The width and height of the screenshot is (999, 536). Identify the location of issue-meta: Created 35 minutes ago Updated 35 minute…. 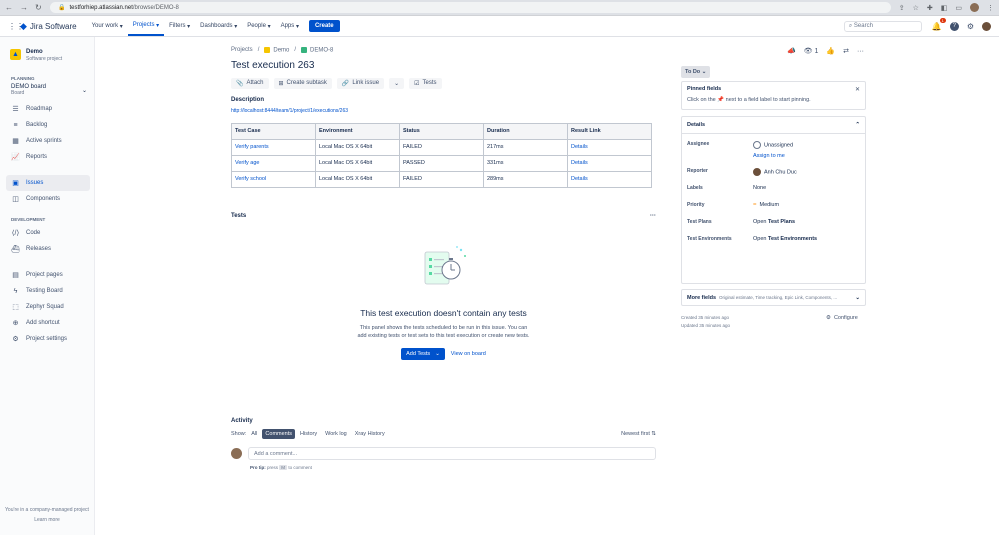
(705, 322).